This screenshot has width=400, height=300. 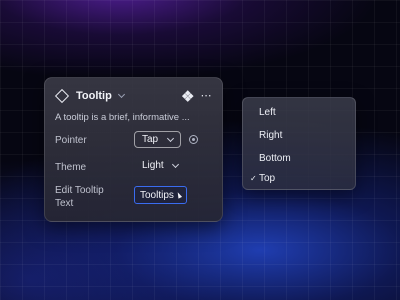 What do you see at coordinates (299, 178) in the screenshot?
I see `menu-item-top: ✓ Top` at bounding box center [299, 178].